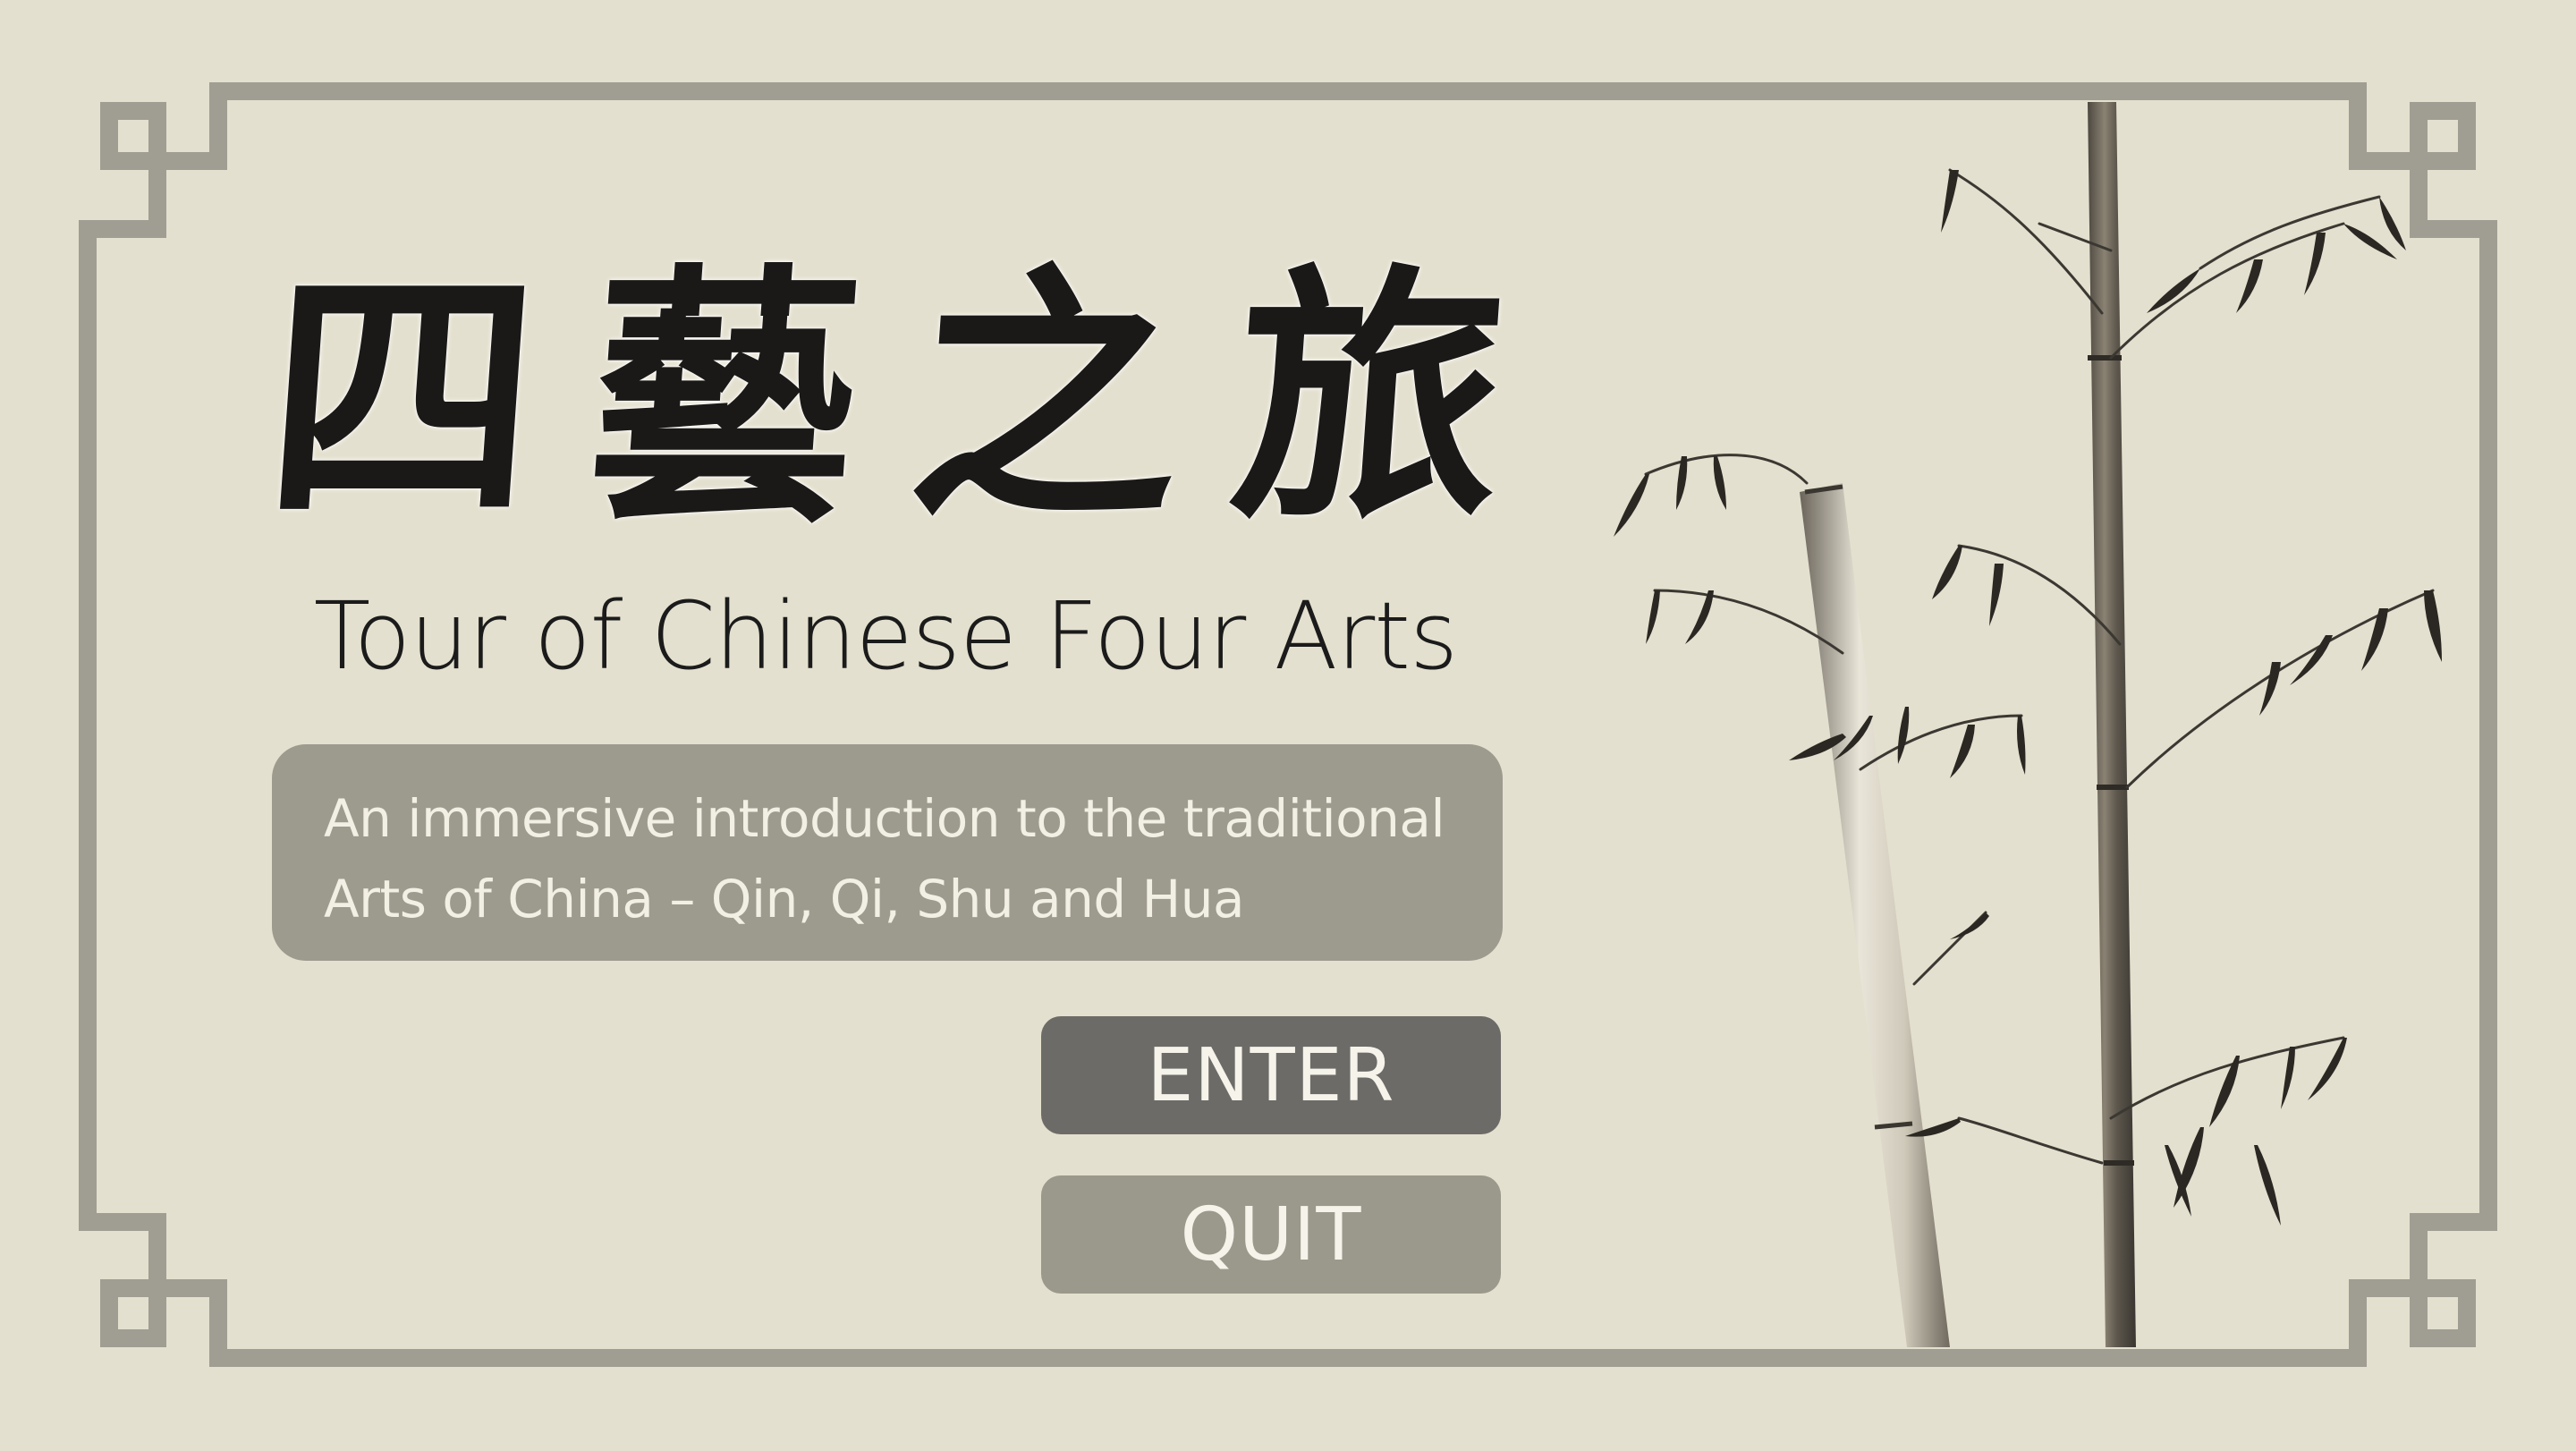  Describe the element at coordinates (402, 398) in the screenshot. I see `title-character: 四` at that location.